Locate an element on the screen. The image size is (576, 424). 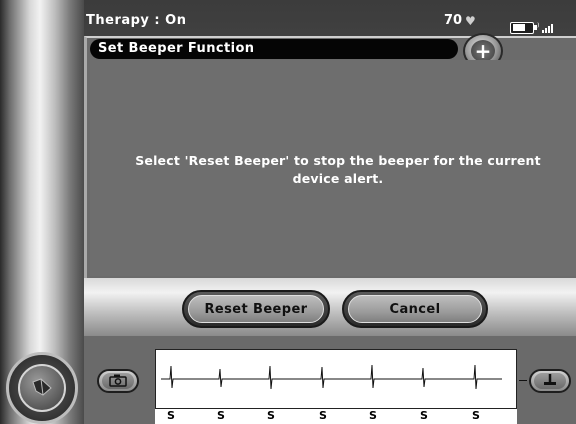
therapy-status: Therapy : On is located at coordinates (136, 20).